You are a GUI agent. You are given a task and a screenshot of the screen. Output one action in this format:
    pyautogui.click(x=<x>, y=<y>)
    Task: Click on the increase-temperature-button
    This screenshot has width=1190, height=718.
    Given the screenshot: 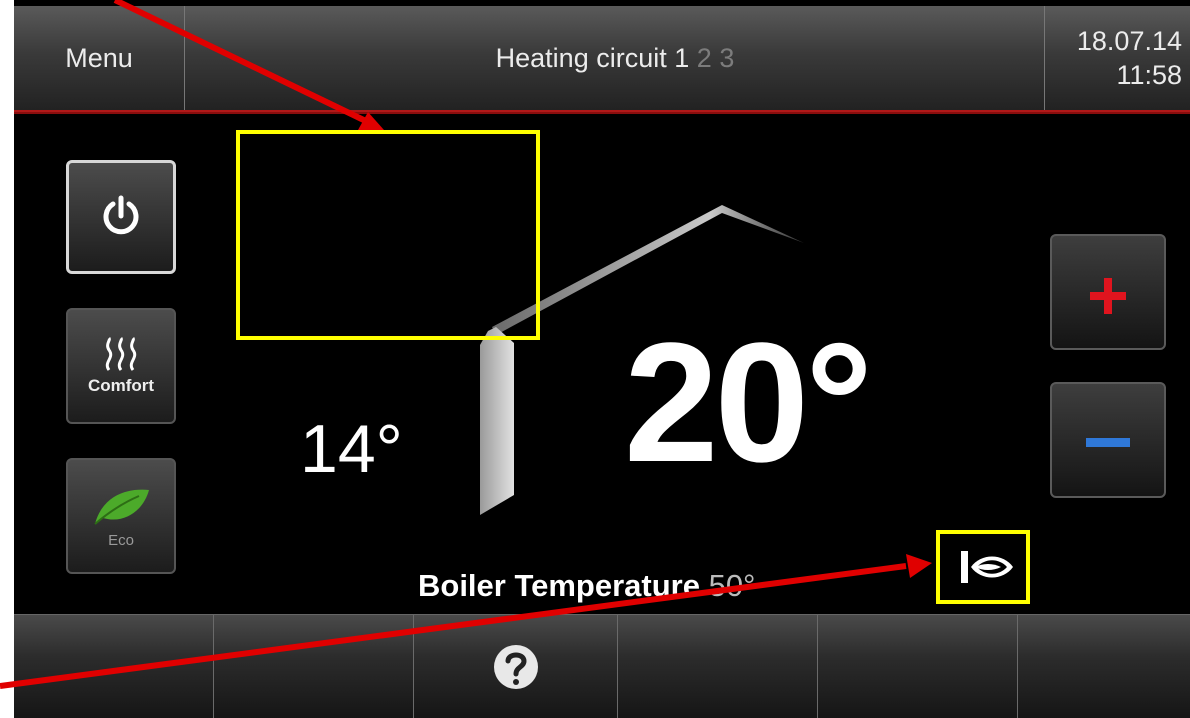 What is the action you would take?
    pyautogui.click(x=1108, y=292)
    